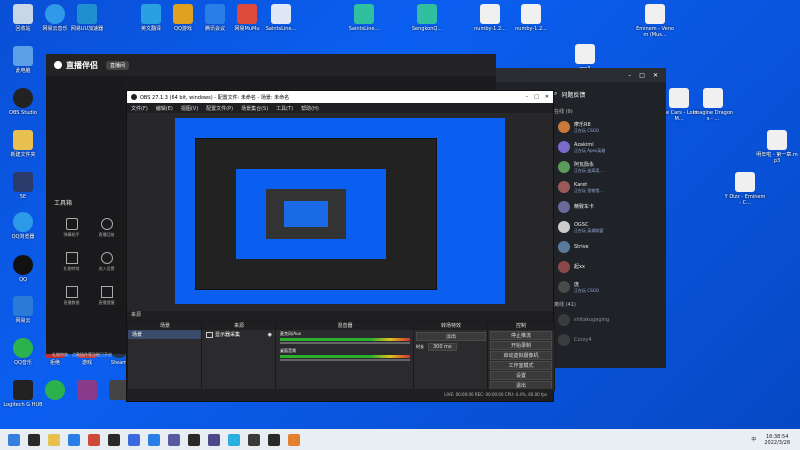  What do you see at coordinates (194, 439) in the screenshot?
I see `obs-taskbar-icon` at bounding box center [194, 439].